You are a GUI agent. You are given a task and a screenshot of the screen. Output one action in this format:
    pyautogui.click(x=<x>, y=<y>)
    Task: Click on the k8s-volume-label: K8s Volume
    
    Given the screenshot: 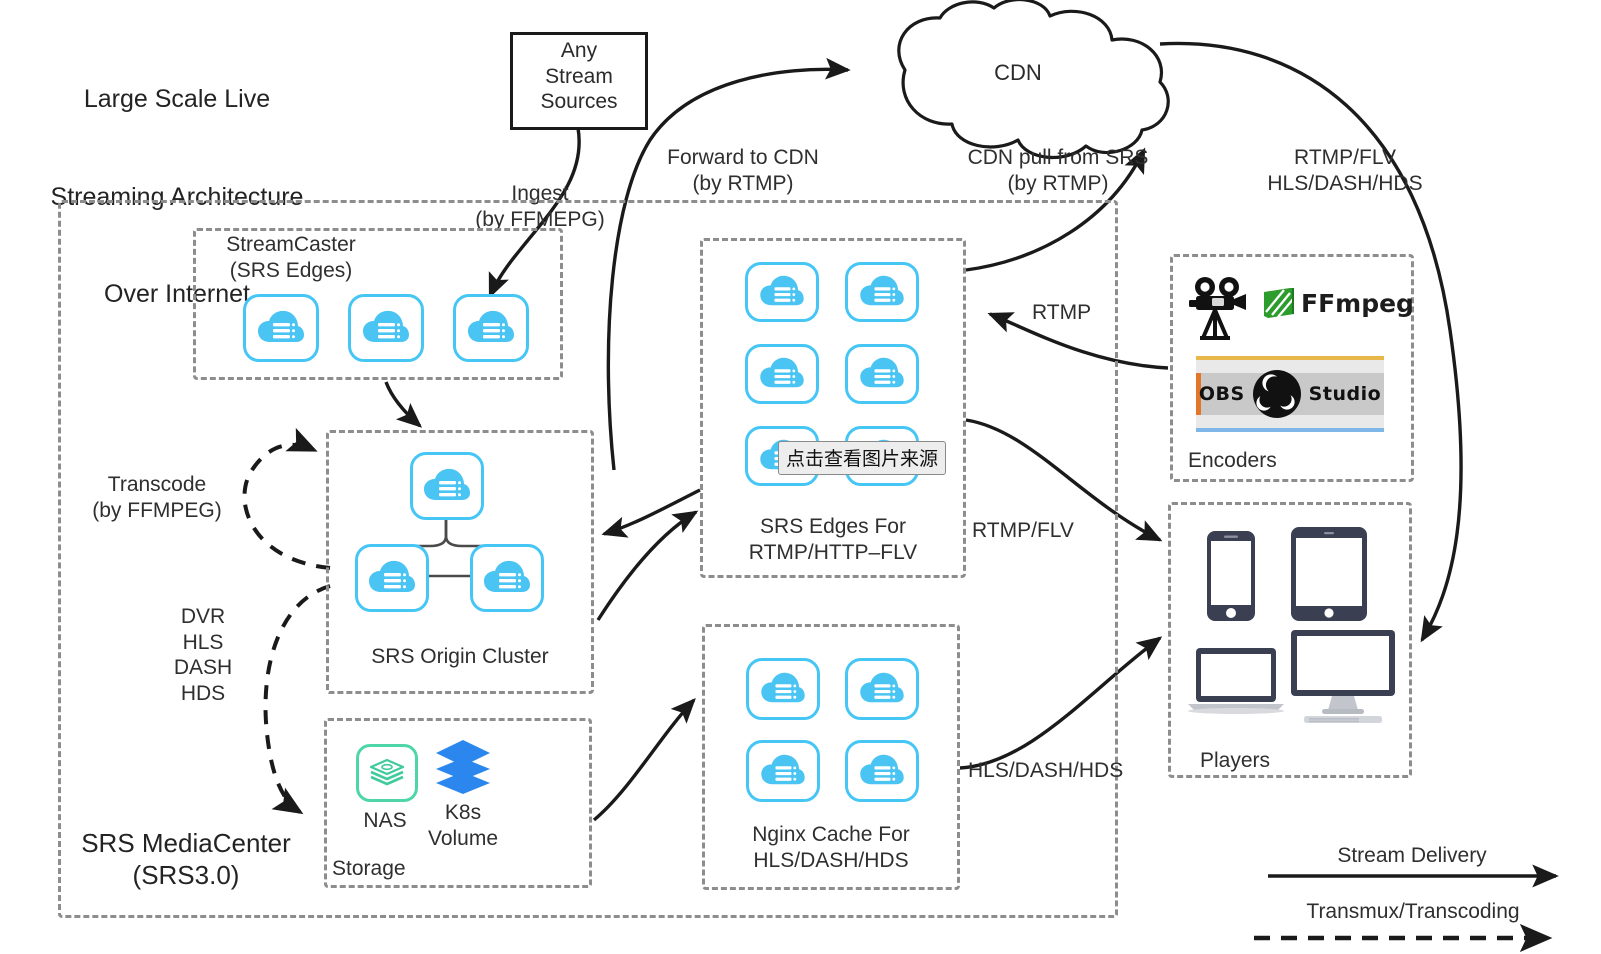 What is the action you would take?
    pyautogui.click(x=463, y=825)
    